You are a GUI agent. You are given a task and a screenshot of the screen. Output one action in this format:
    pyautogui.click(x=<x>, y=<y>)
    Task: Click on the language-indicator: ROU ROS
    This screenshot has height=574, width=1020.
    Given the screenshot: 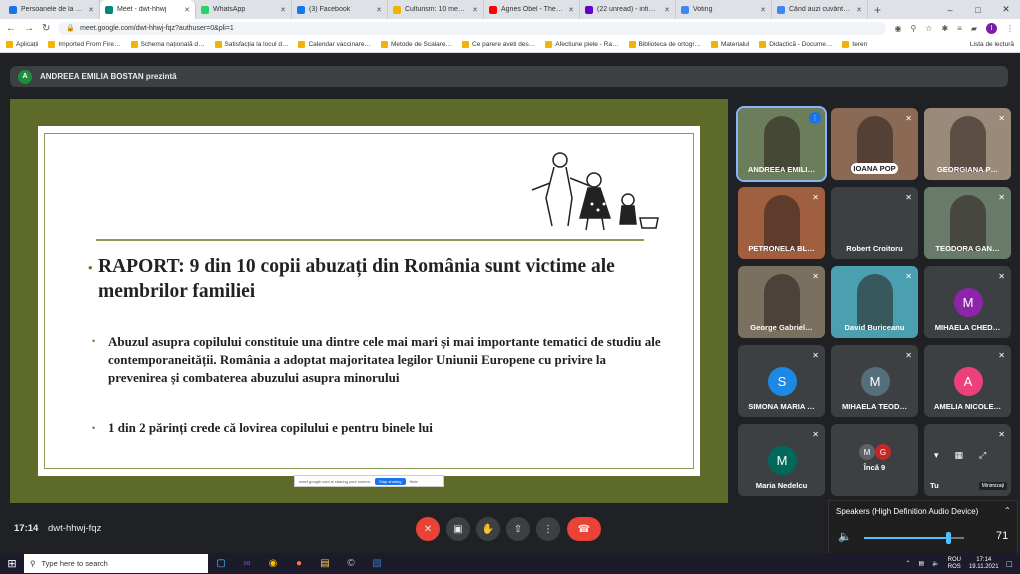 What is the action you would take?
    pyautogui.click(x=954, y=564)
    